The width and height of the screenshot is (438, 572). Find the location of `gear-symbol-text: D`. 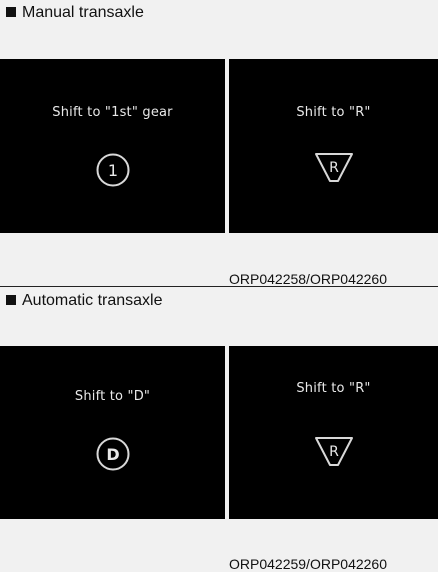

gear-symbol-text: D is located at coordinates (112, 454).